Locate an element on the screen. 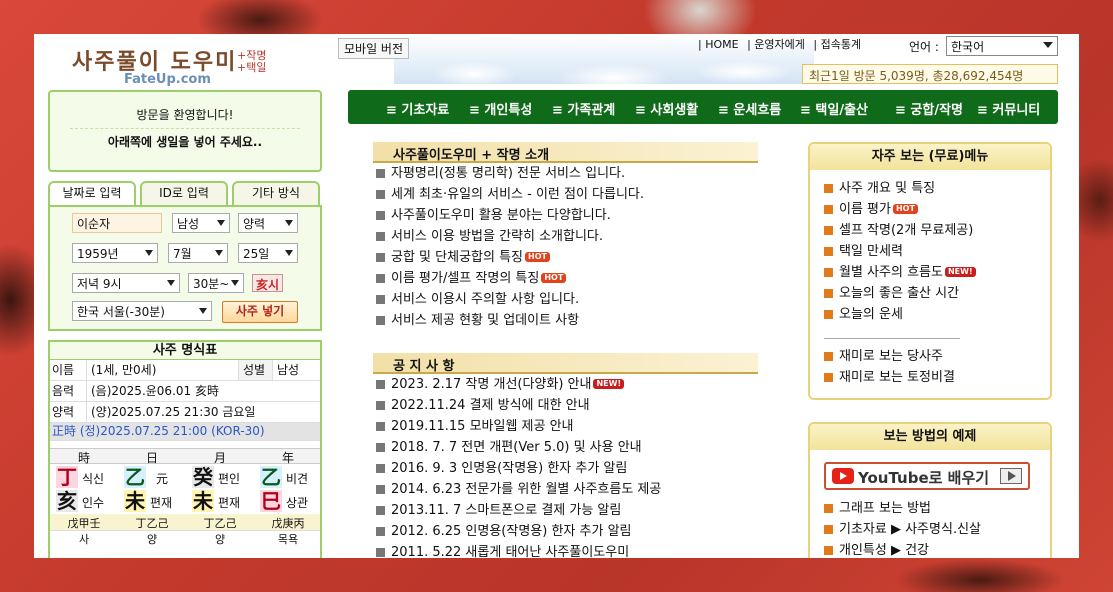  hidden-stem-day: 丁乙己 is located at coordinates (152, 523).